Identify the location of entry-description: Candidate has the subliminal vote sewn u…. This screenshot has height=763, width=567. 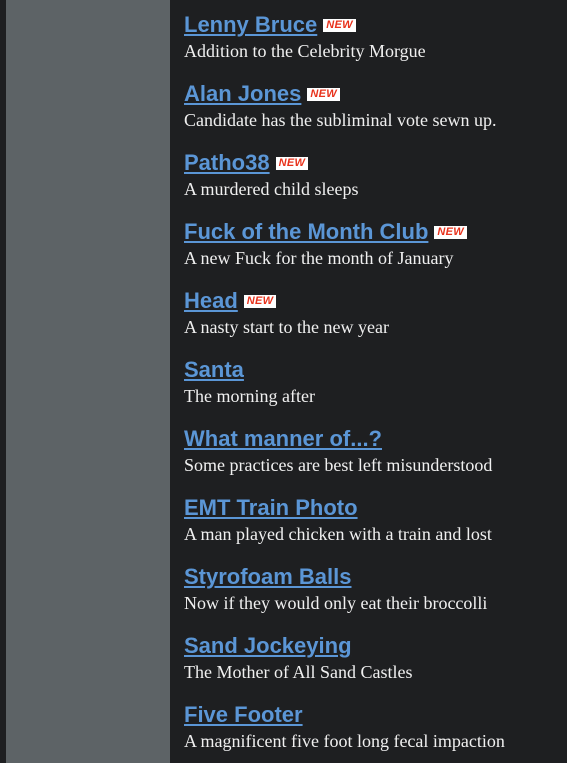
(340, 120).